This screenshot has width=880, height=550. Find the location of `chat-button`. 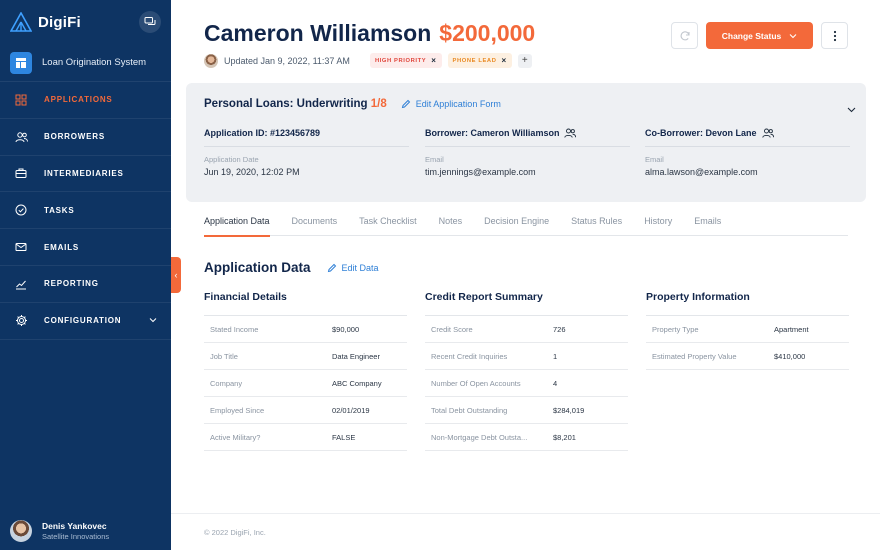

chat-button is located at coordinates (150, 22).